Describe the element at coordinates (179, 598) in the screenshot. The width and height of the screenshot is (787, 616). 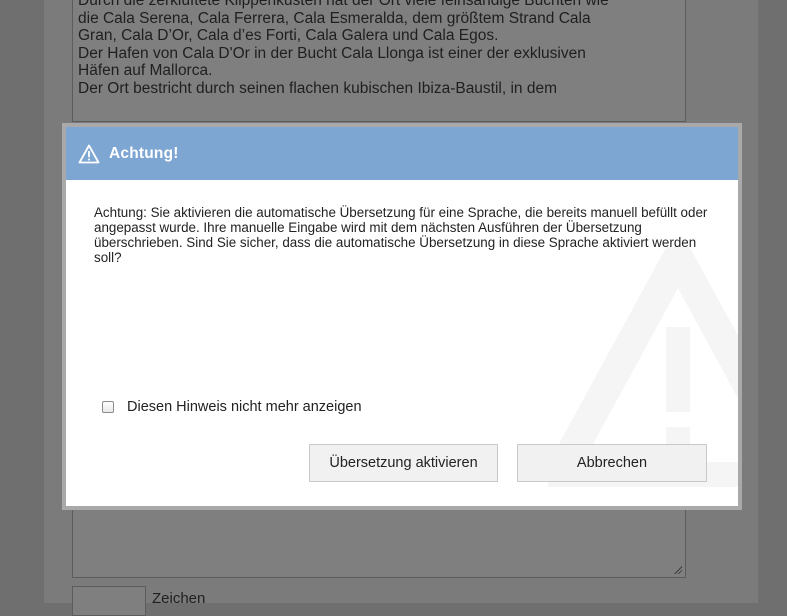
I see `character-counter-label: Zeichen` at that location.